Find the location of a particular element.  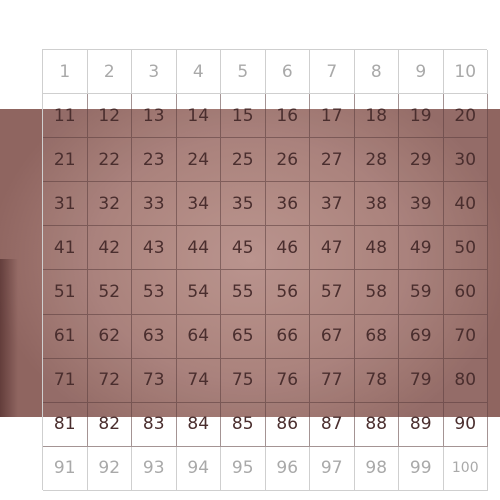

grid-cell-82: 82 is located at coordinates (109, 424).